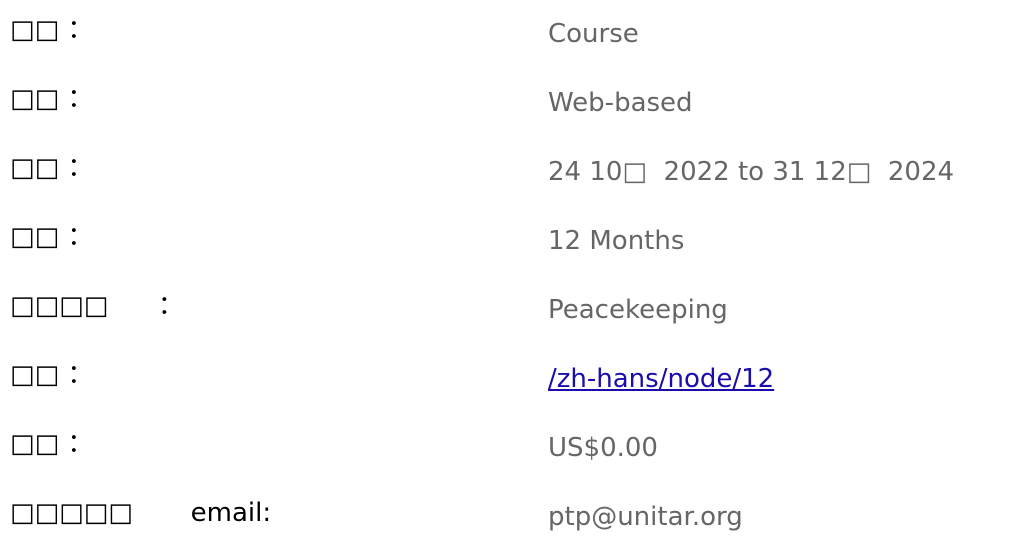  I want to click on detail-value-topic: Peacekeeping, so click(638, 310).